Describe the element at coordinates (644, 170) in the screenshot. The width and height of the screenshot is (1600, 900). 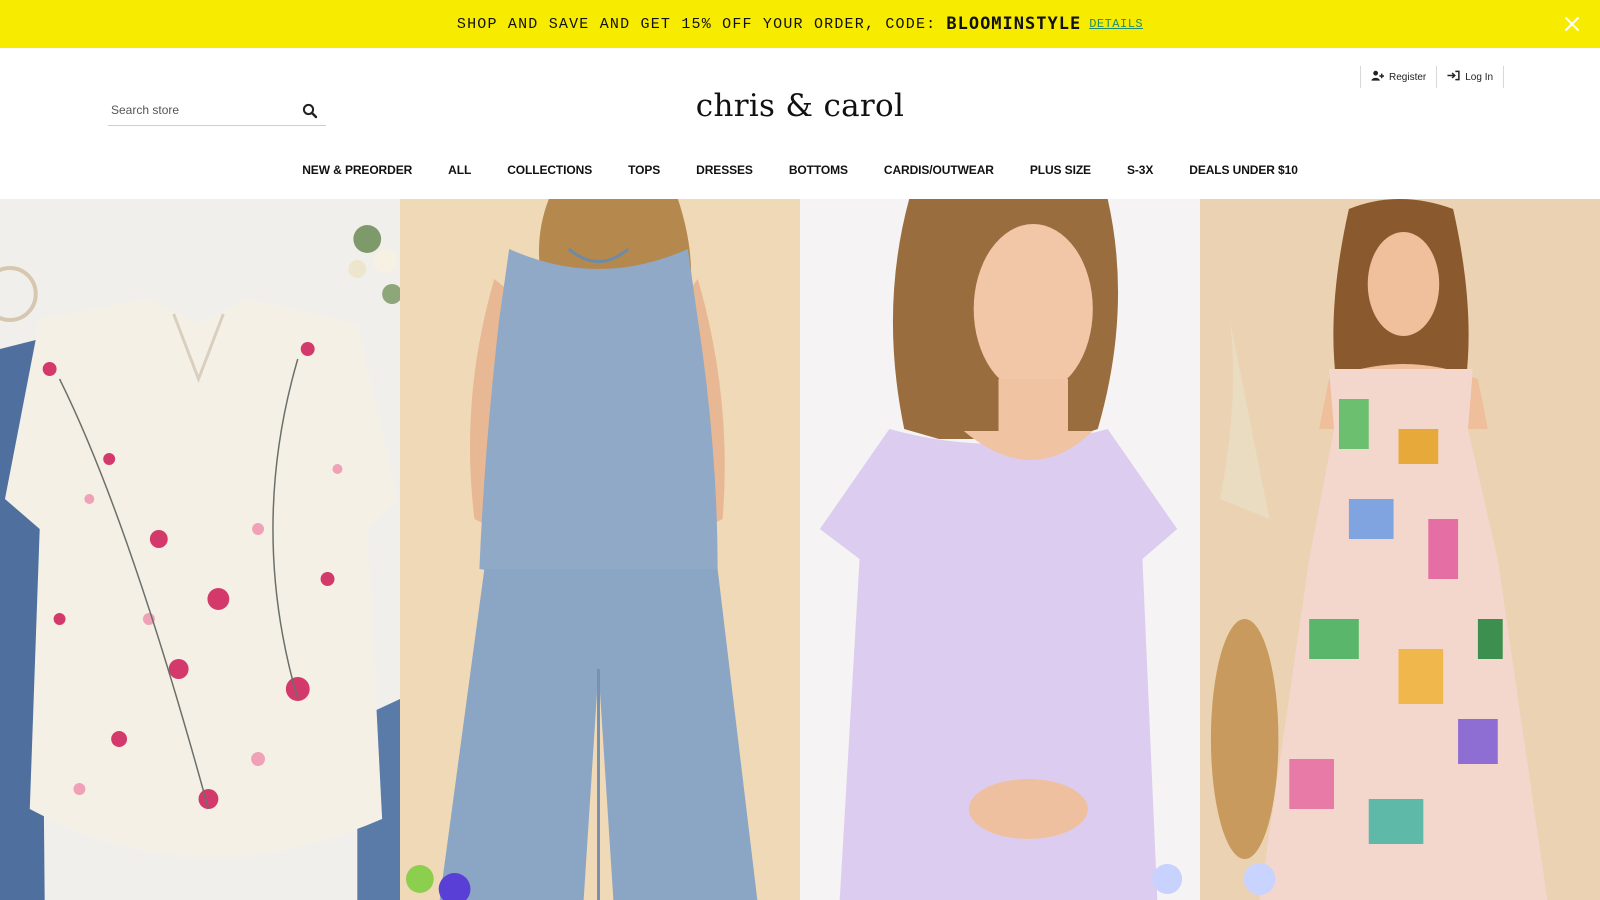
I see `nav-item-tops: TOPS` at that location.